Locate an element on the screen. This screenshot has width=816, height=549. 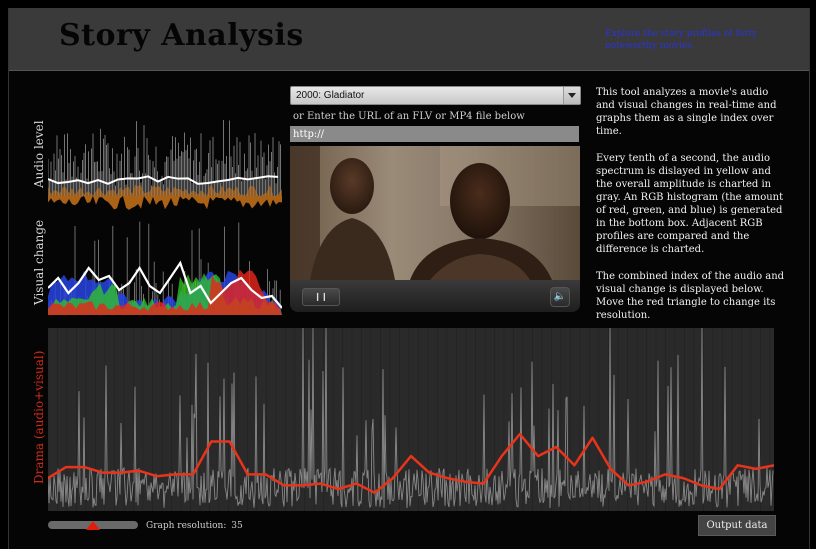
volume-button: 🔈 is located at coordinates (560, 297).